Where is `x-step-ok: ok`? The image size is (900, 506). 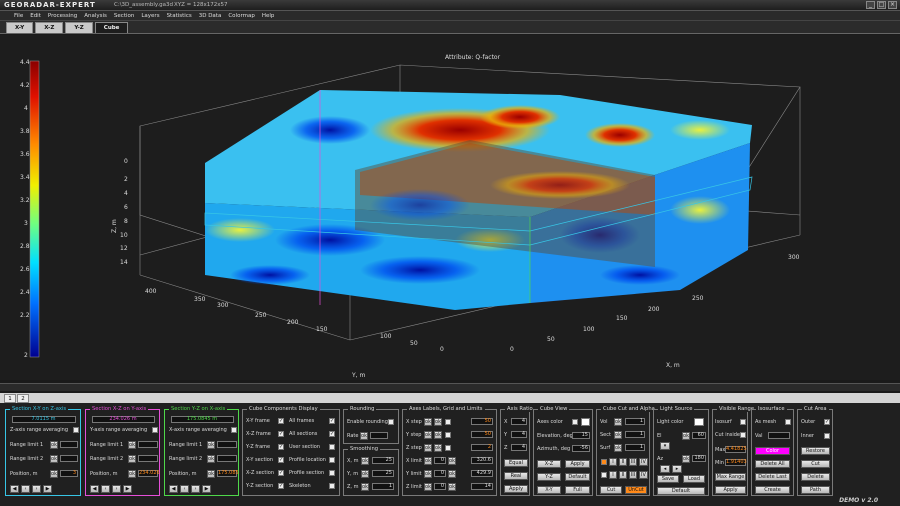 x-step-ok: ok is located at coordinates (428, 422).